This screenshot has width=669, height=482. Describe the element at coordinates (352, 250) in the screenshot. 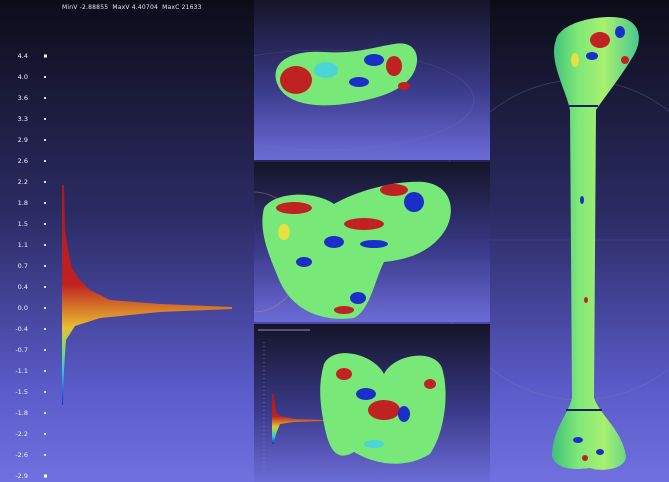

I see `femur-head-side-view` at that location.